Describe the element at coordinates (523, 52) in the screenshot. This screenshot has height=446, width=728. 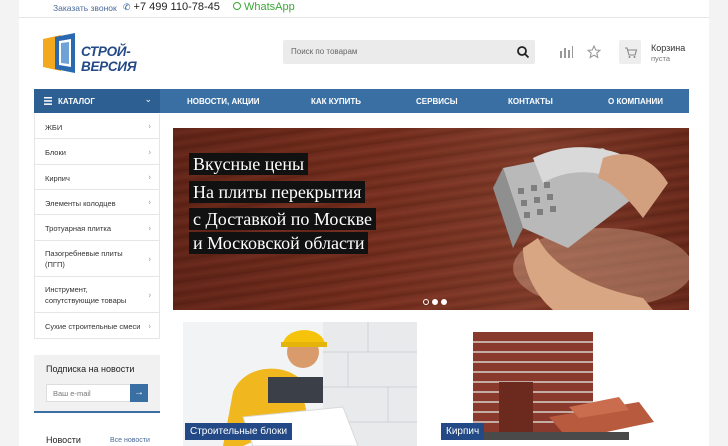
I see `search-icon` at that location.